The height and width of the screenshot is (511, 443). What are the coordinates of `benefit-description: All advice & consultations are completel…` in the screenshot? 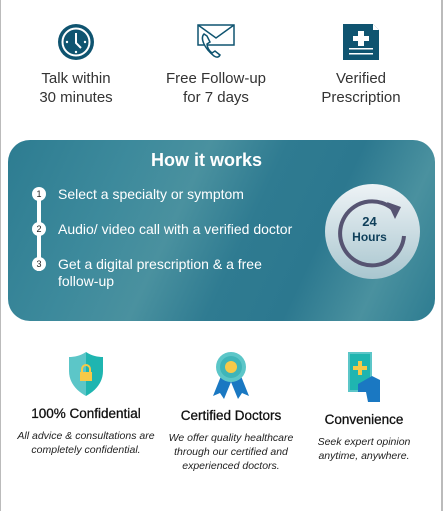 It's located at (86, 443).